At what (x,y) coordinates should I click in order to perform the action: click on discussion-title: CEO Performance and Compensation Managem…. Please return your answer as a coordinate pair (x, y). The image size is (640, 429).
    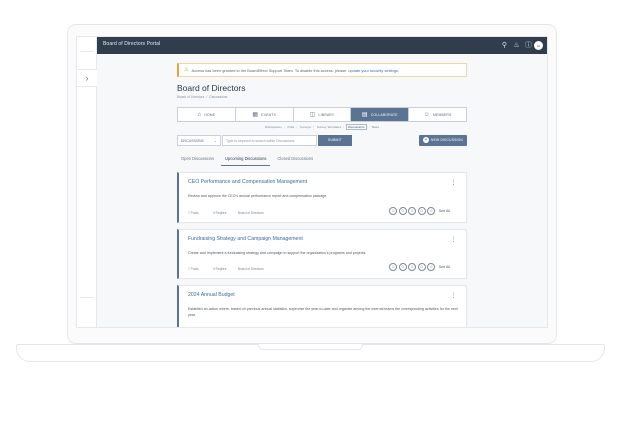
    Looking at the image, I should click on (323, 182).